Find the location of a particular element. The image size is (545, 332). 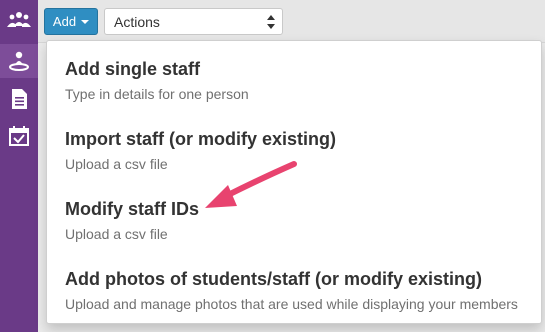

menu-item-modify-staff-ids: Modify staff IDs Upload a csv file is located at coordinates (298, 220).